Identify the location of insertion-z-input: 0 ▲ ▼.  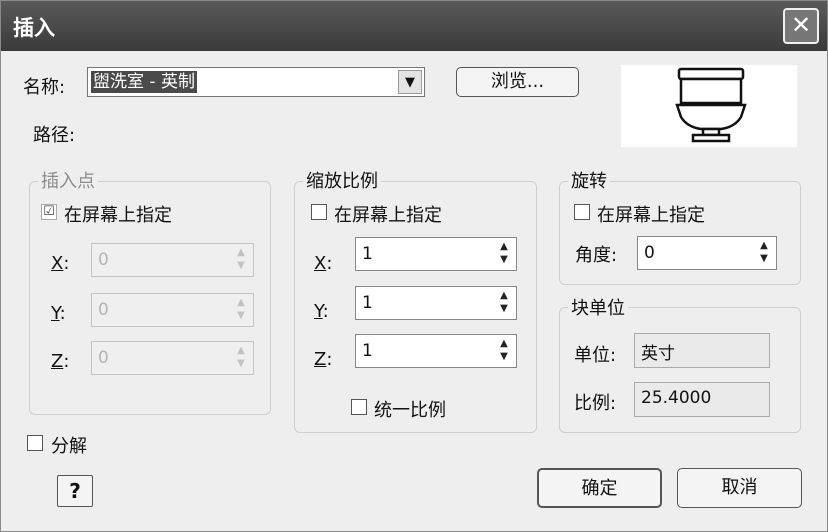
(172, 358).